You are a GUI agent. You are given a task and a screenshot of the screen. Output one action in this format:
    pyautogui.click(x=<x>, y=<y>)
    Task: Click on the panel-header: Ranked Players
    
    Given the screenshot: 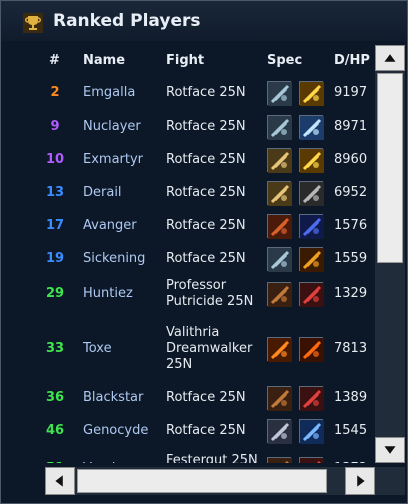 What is the action you would take?
    pyautogui.click(x=204, y=21)
    